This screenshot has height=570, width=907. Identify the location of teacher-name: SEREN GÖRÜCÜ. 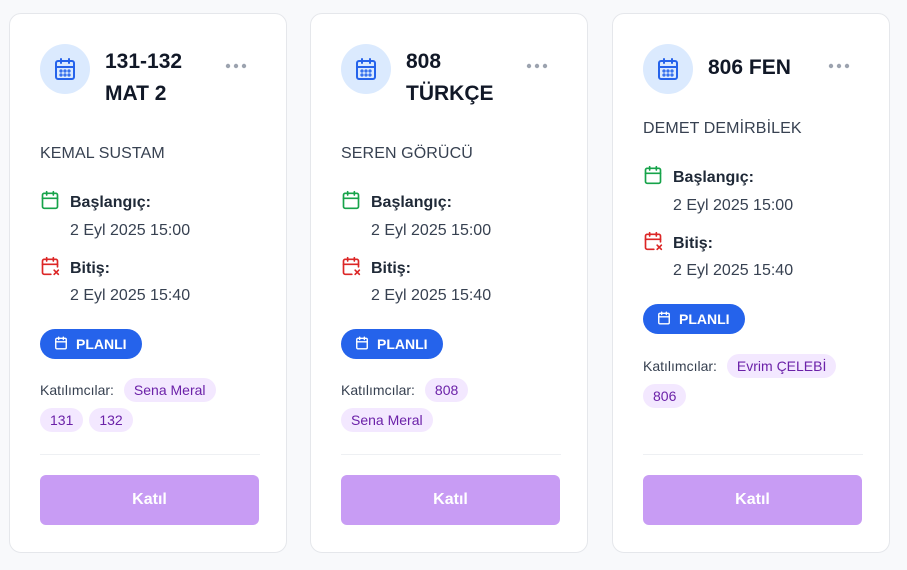
(407, 153).